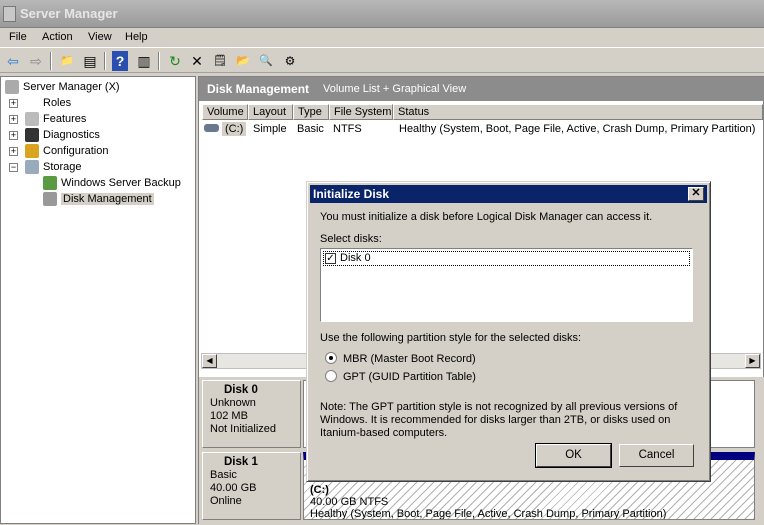 Image resolution: width=764 pixels, height=525 pixels. I want to click on disk-size: 102 MB, so click(229, 416).